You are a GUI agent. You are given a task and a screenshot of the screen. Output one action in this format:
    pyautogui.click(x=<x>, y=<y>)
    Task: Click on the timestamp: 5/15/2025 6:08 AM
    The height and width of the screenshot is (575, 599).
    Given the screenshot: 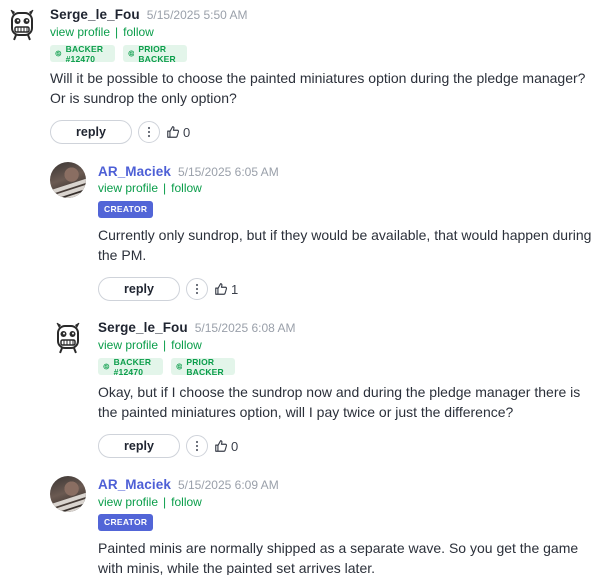 What is the action you would take?
    pyautogui.click(x=245, y=328)
    